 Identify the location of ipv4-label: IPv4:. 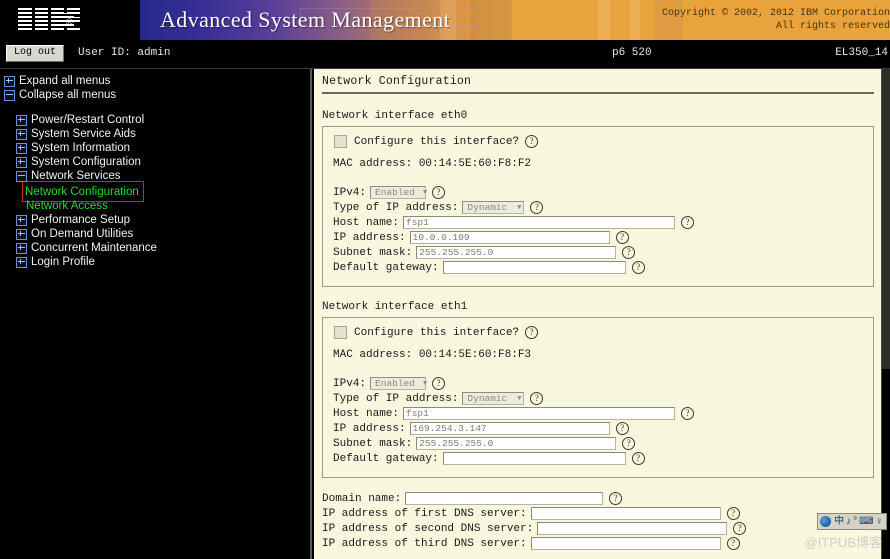
(350, 192).